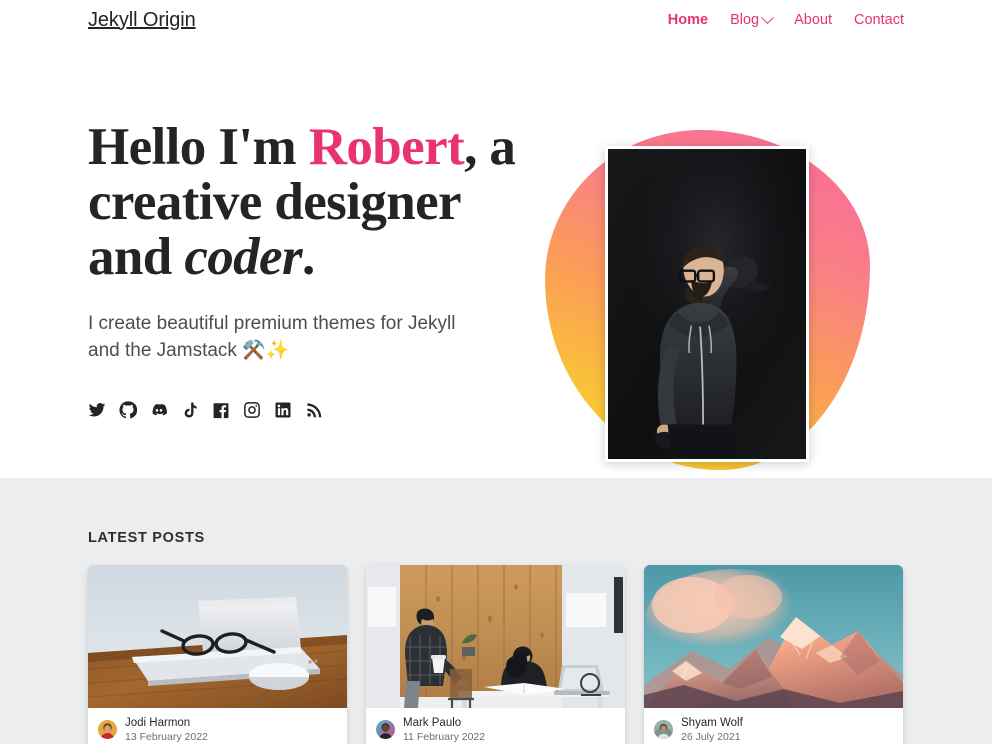 The width and height of the screenshot is (992, 744). What do you see at coordinates (386, 147) in the screenshot?
I see `hero-heading-accent: Robert` at bounding box center [386, 147].